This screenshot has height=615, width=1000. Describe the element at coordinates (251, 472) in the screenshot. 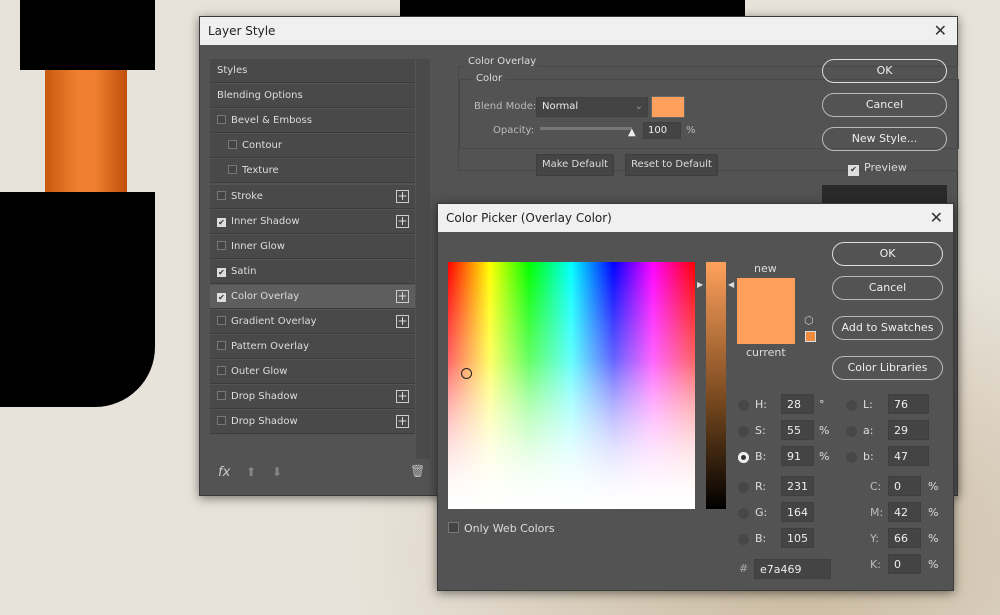

I see `move-up-icon: ⬆` at that location.